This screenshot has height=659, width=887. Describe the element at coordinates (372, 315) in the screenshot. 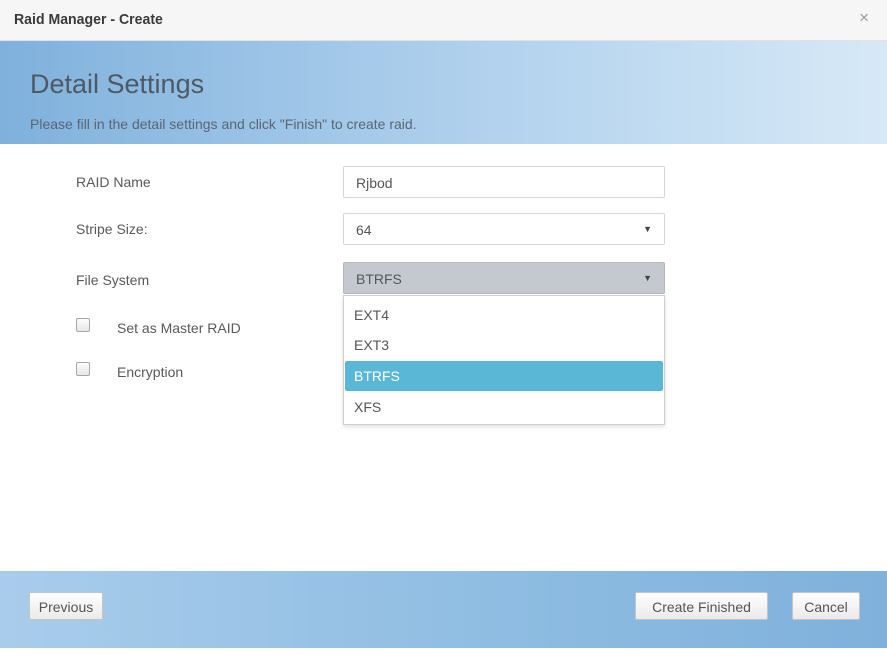

I see `option-label: EXT4` at that location.